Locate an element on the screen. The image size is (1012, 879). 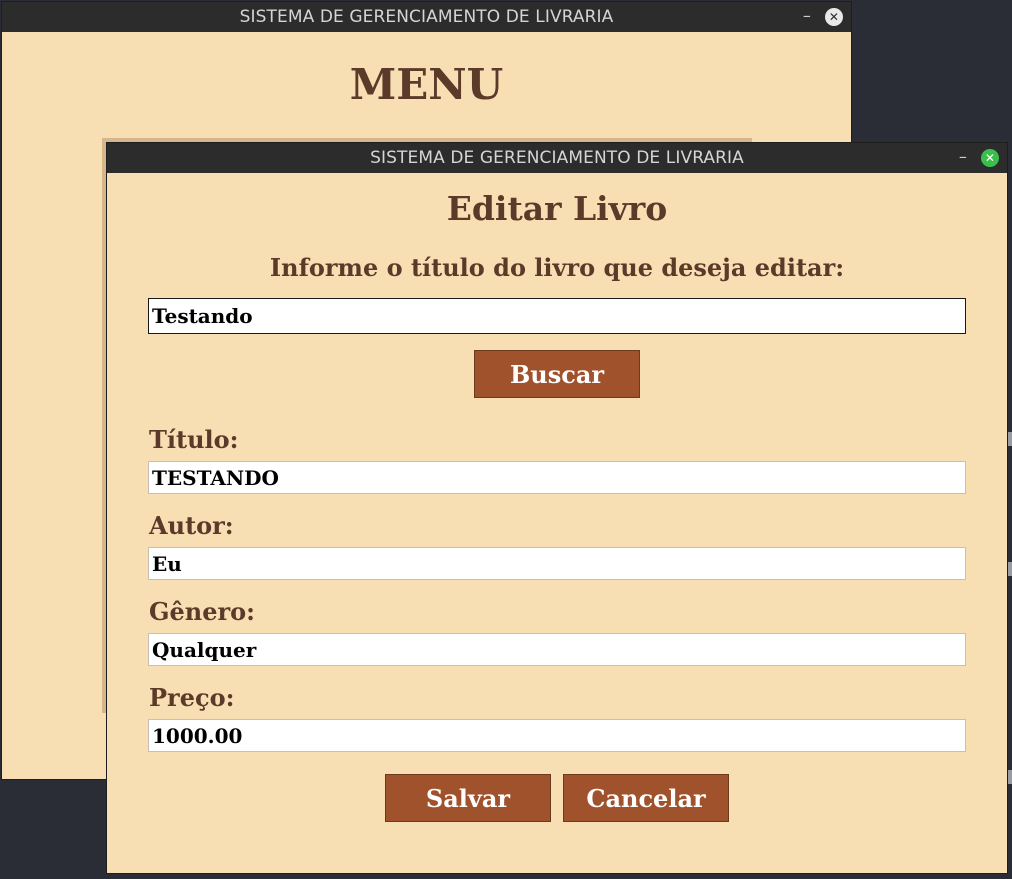
genre-input is located at coordinates (557, 649).